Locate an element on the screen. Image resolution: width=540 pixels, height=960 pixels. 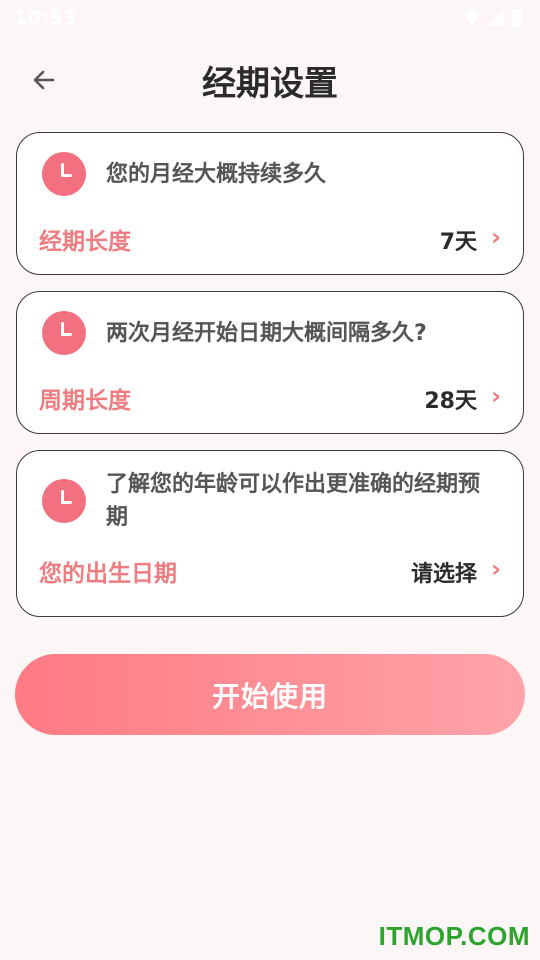
period-length-label: 经期长度 is located at coordinates (85, 242).